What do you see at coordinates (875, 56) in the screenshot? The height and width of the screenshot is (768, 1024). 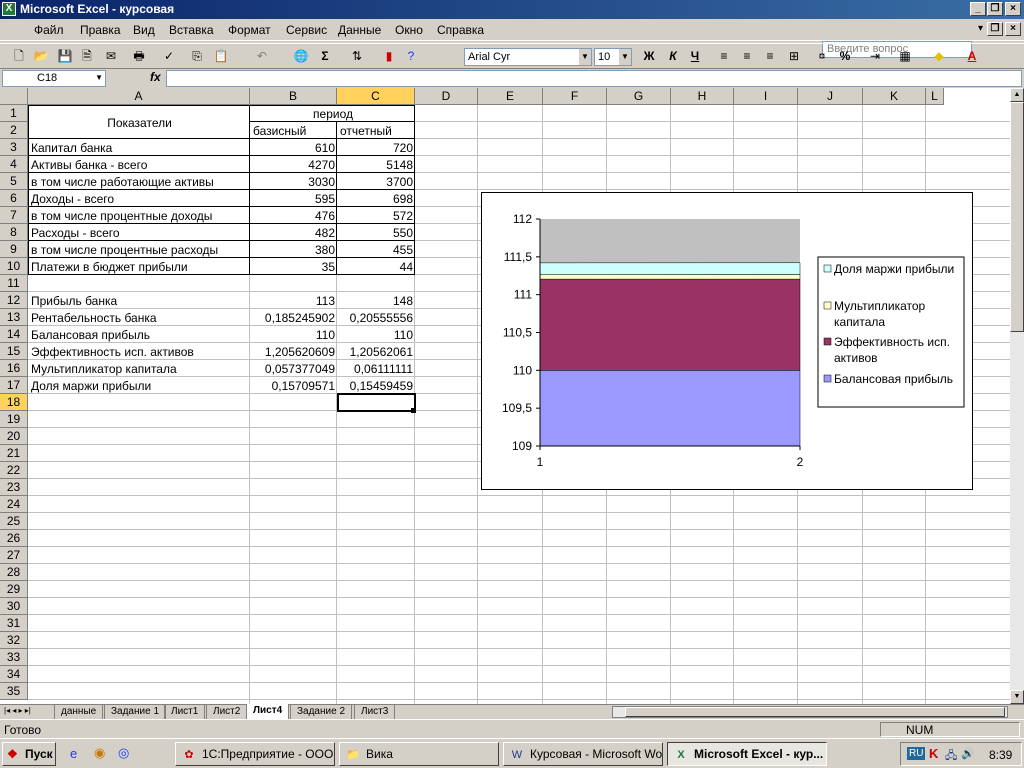 I see `indent-icon: ⇥` at bounding box center [875, 56].